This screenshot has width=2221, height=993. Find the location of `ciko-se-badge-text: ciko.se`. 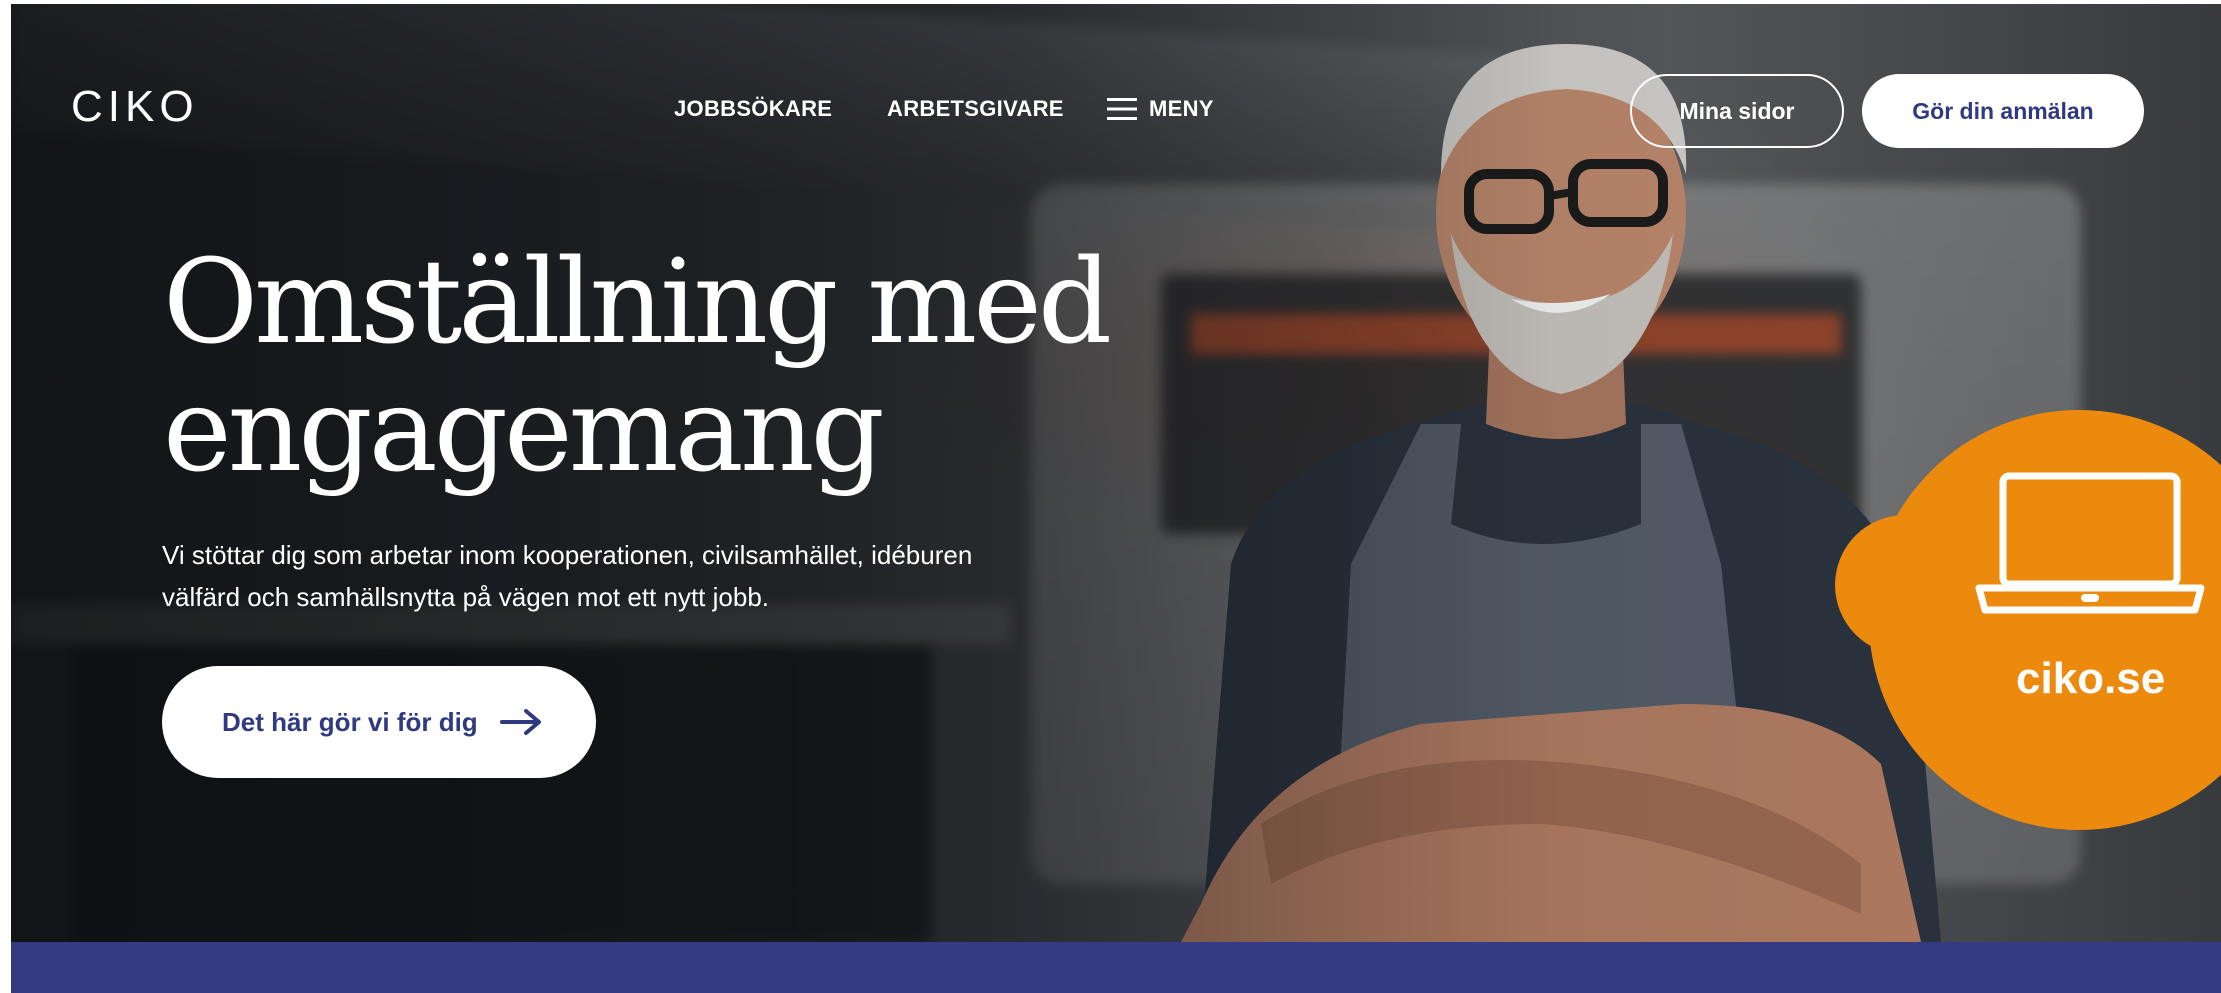

ciko-se-badge-text: ciko.se is located at coordinates (2090, 679).